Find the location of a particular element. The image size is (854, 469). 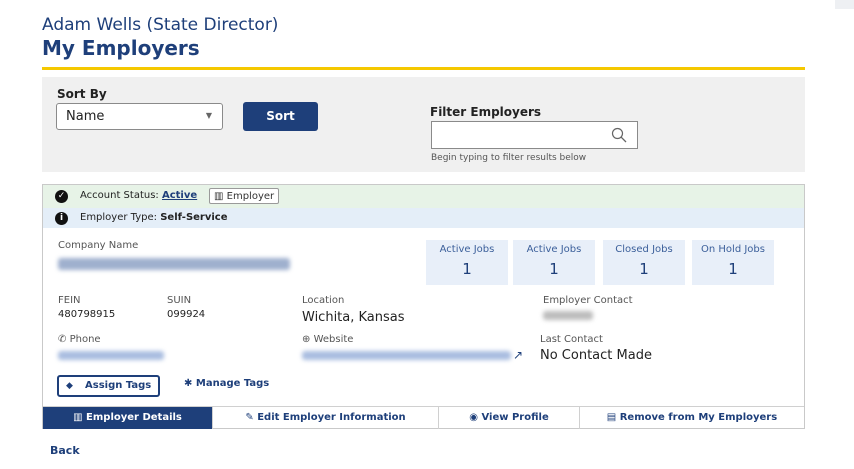

sort-by-select: Name ▼ is located at coordinates (139, 116).